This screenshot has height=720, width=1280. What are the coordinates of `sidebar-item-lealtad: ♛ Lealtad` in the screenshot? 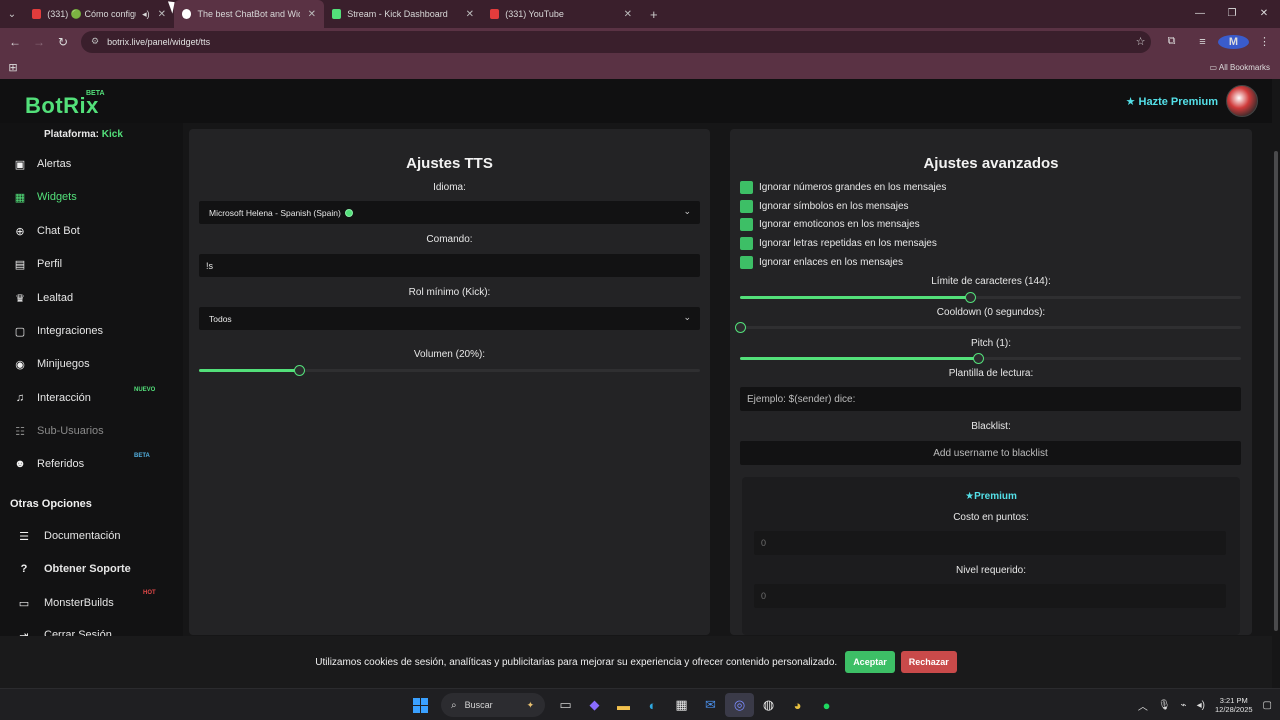 It's located at (42, 298).